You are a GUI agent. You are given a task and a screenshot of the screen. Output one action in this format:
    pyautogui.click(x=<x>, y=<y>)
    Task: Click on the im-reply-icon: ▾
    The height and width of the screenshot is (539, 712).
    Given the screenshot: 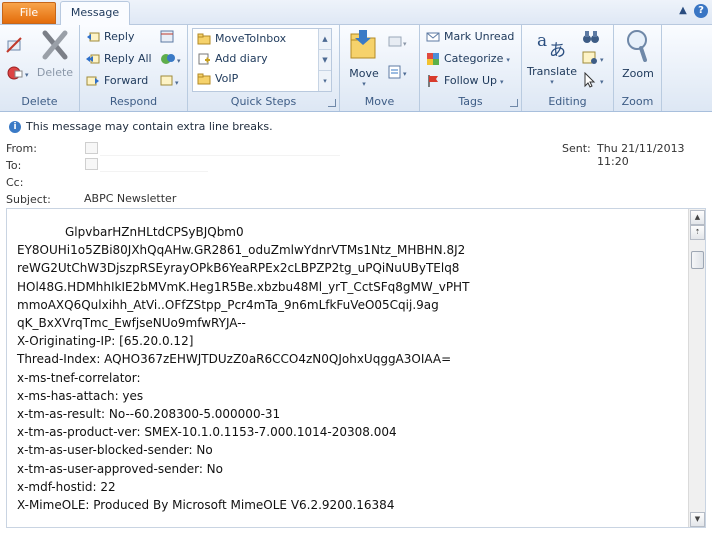 What is the action you would take?
    pyautogui.click(x=172, y=60)
    